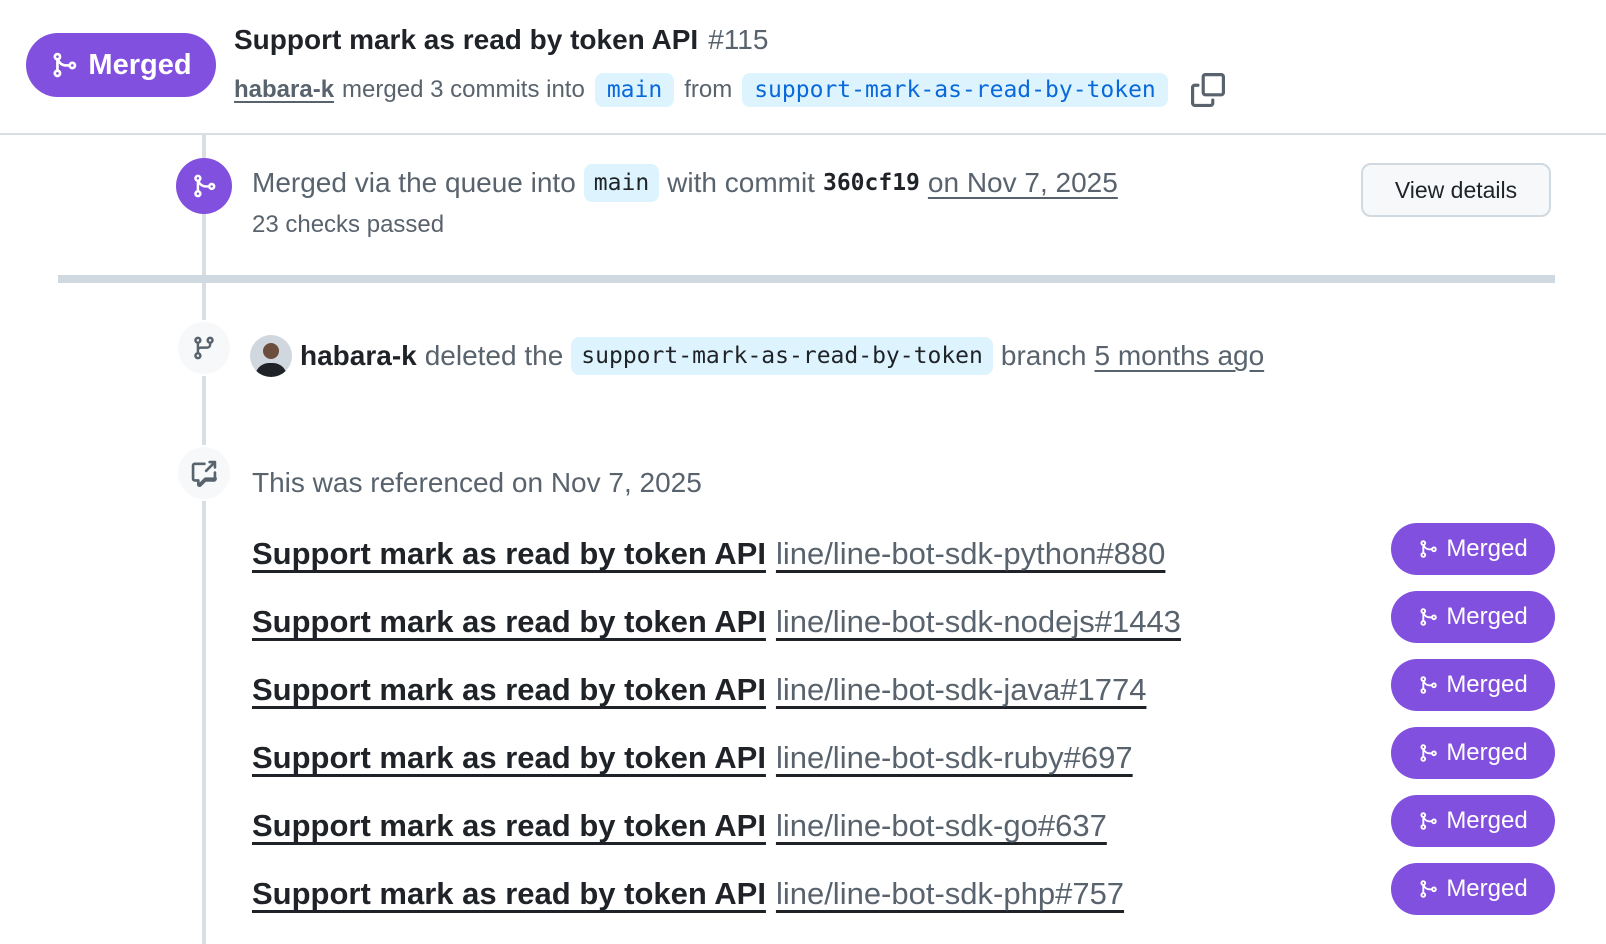  I want to click on reference-event-icon, so click(204, 473).